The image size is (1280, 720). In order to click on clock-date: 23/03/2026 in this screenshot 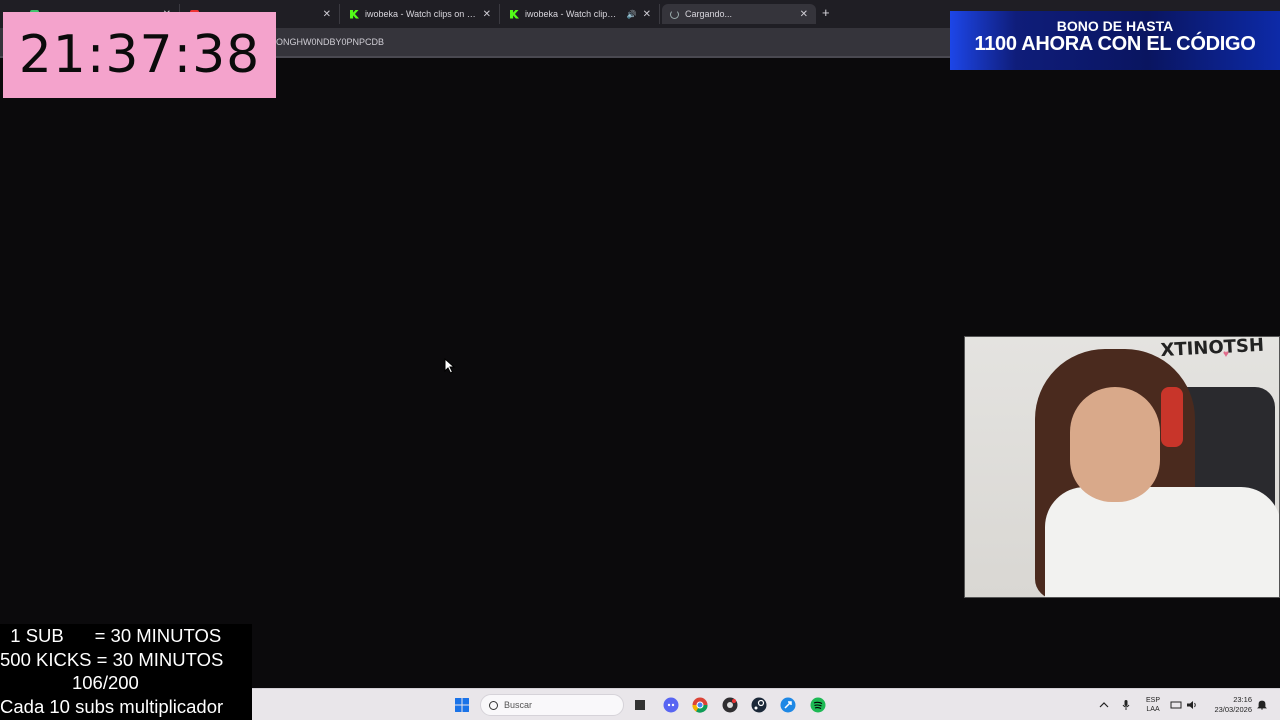, I will do `click(1233, 709)`.